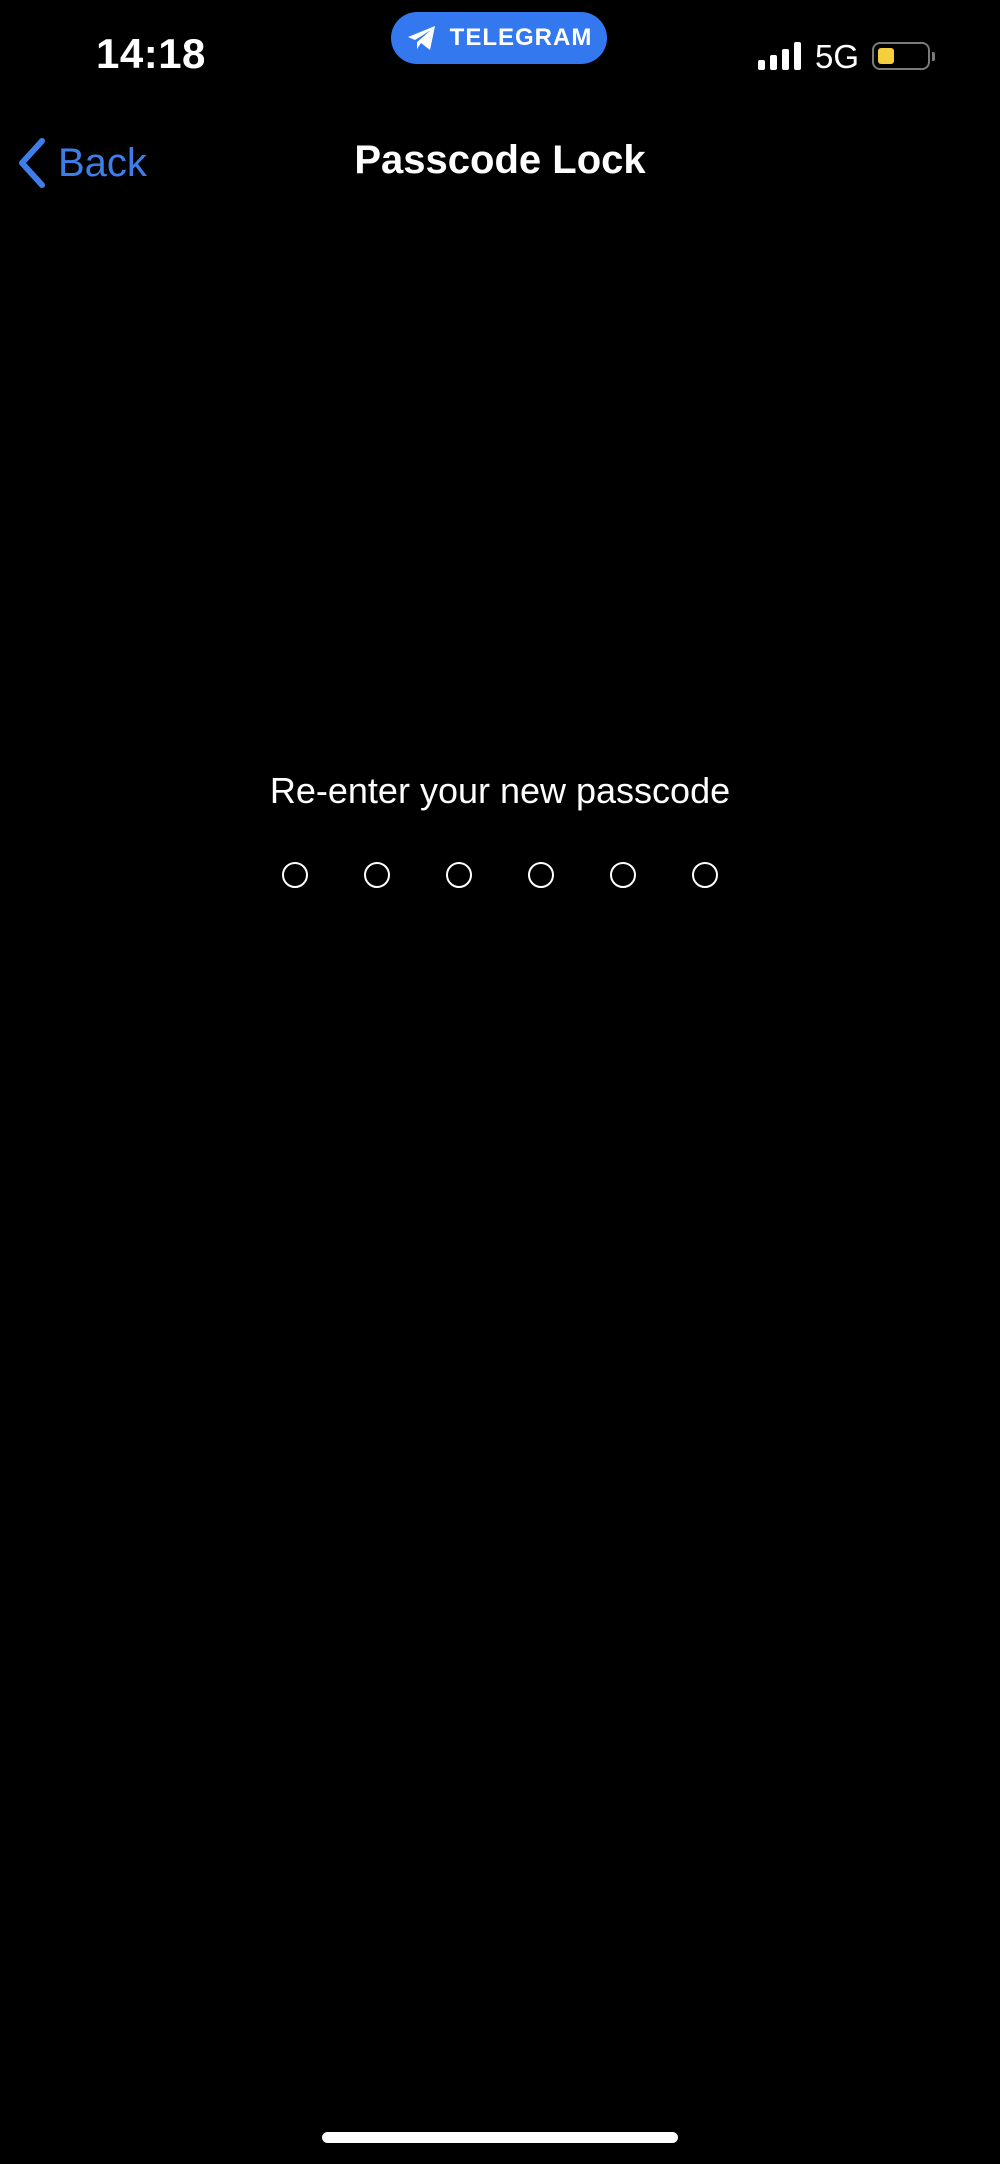 This screenshot has width=1000, height=2164. What do you see at coordinates (903, 56) in the screenshot?
I see `battery-icon` at bounding box center [903, 56].